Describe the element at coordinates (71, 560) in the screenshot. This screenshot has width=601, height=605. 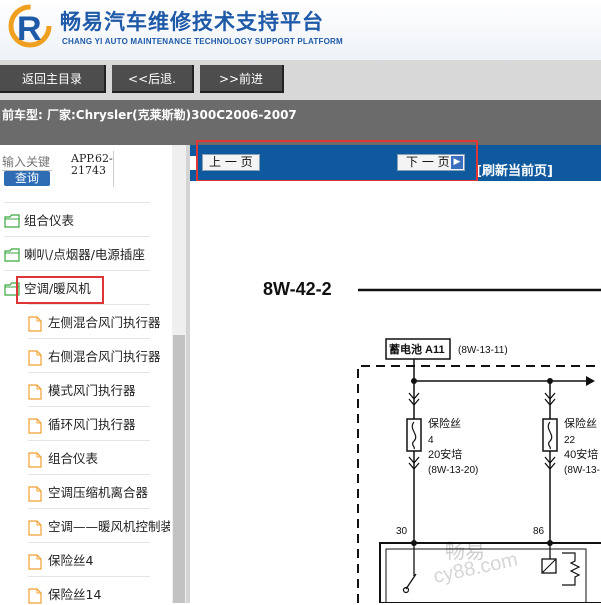
I see `tree-item-label: 保险丝4` at that location.